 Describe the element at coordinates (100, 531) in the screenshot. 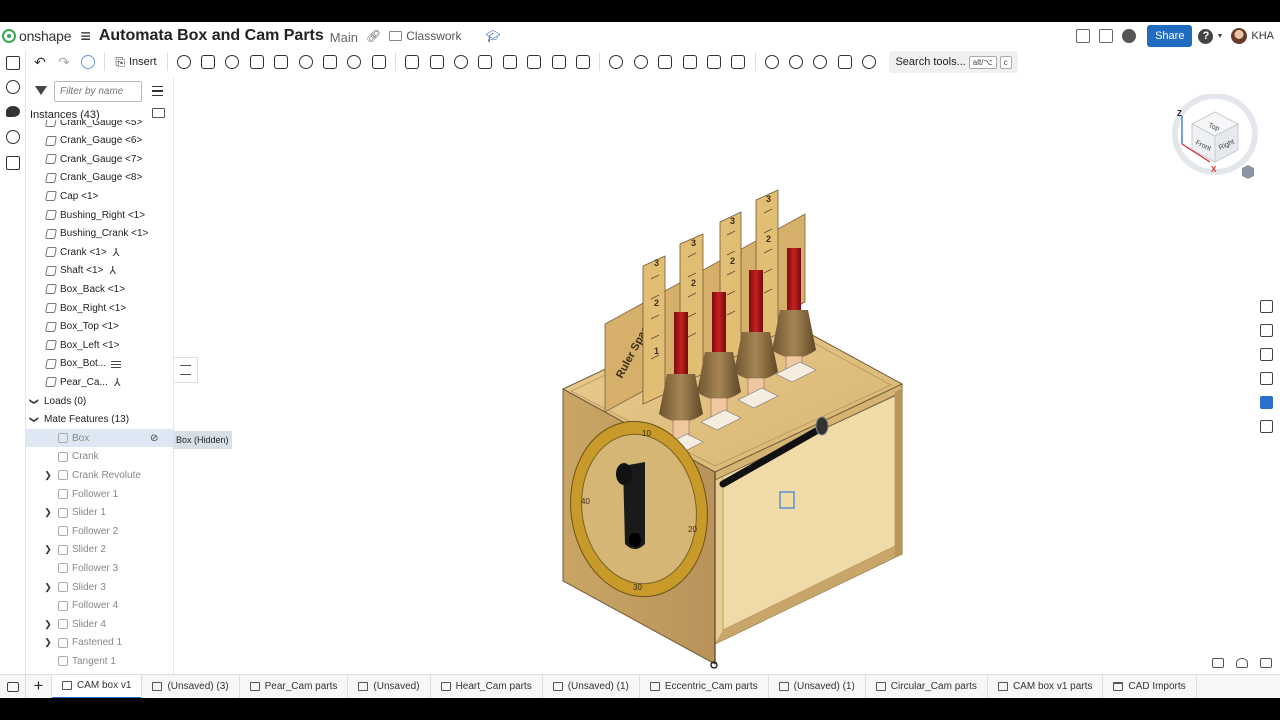

I see `mate-feature-row: Follower 2` at that location.